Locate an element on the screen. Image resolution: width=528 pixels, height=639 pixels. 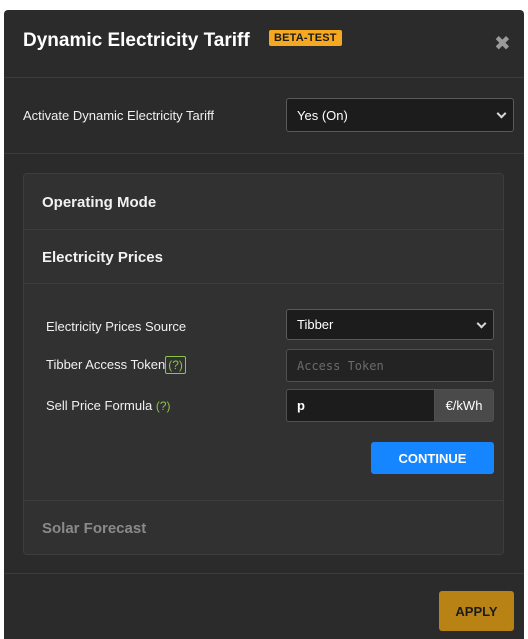
token-help-link: (?) is located at coordinates (175, 365).